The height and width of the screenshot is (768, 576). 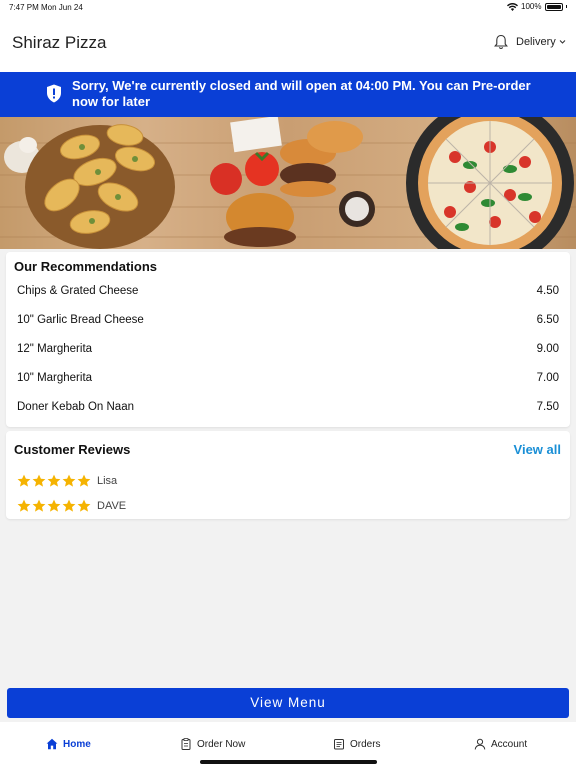 I want to click on bell-icon, so click(x=501, y=42).